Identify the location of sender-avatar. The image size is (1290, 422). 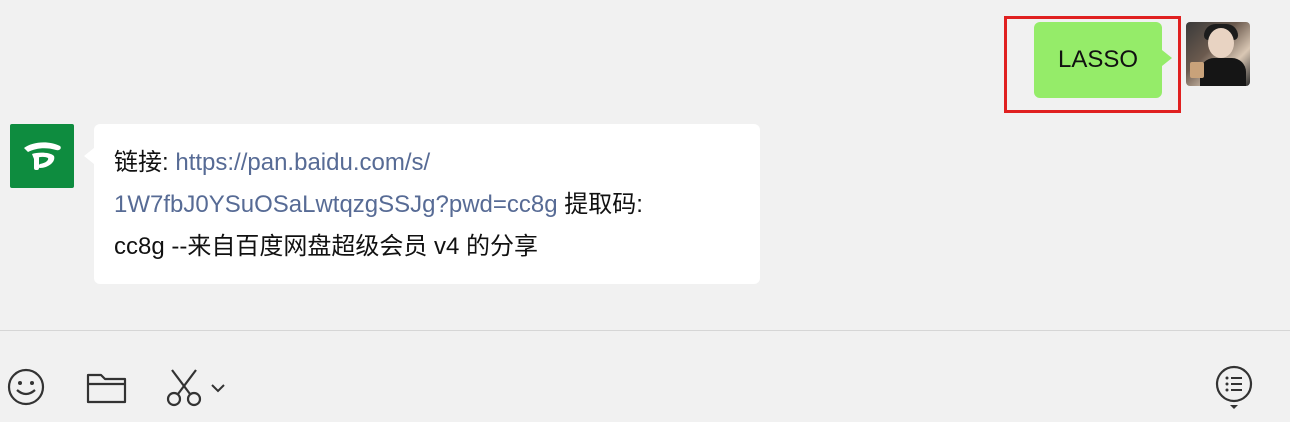
(42, 156).